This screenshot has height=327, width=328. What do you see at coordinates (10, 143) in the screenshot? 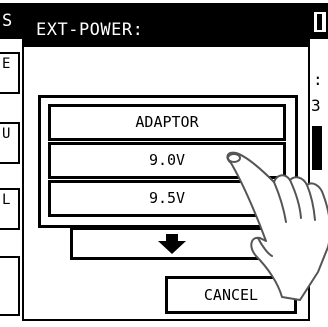
I see `background-side-button: U` at bounding box center [10, 143].